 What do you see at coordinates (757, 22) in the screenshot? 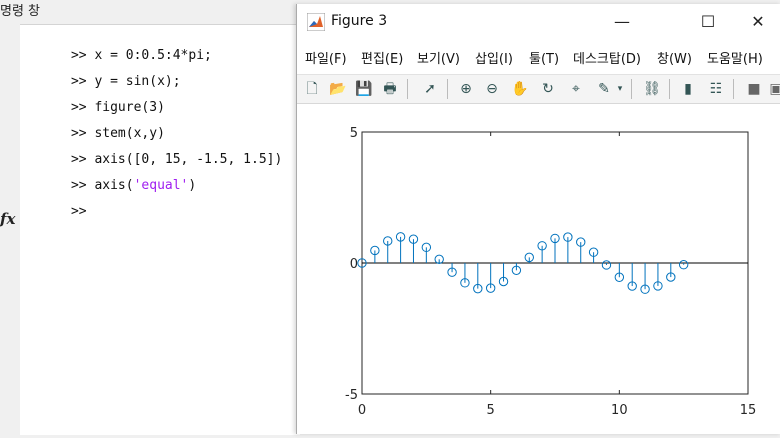
I see `close-button: ✕` at bounding box center [757, 22].